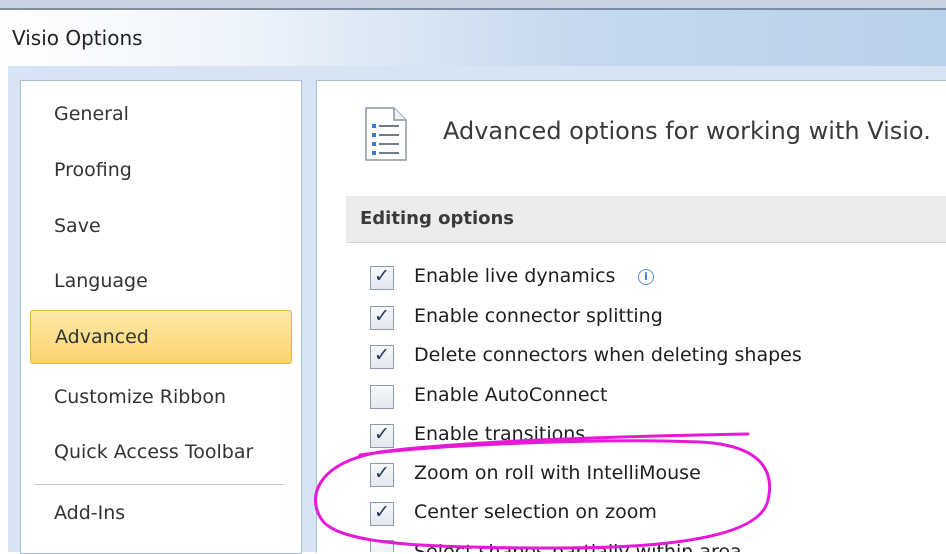 The width and height of the screenshot is (946, 554). Describe the element at coordinates (161, 281) in the screenshot. I see `nav-item-language: Language` at that location.